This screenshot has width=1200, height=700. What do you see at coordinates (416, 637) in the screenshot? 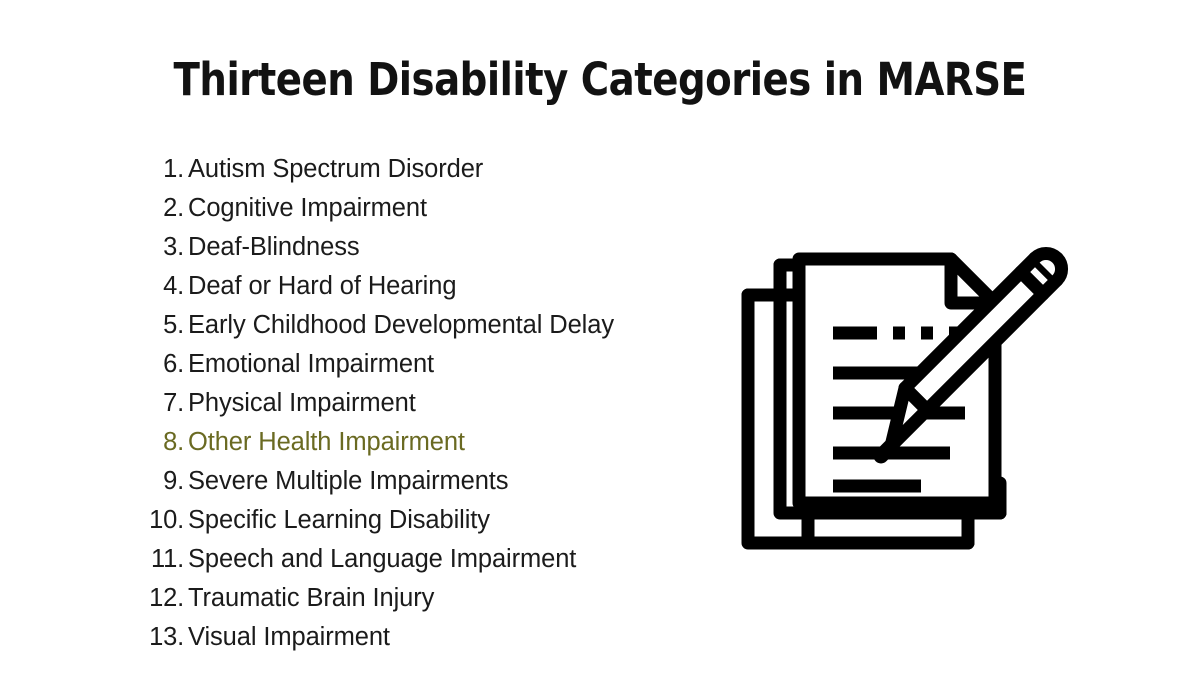
I see `list-item: 13. Visual Impairment` at bounding box center [416, 637].